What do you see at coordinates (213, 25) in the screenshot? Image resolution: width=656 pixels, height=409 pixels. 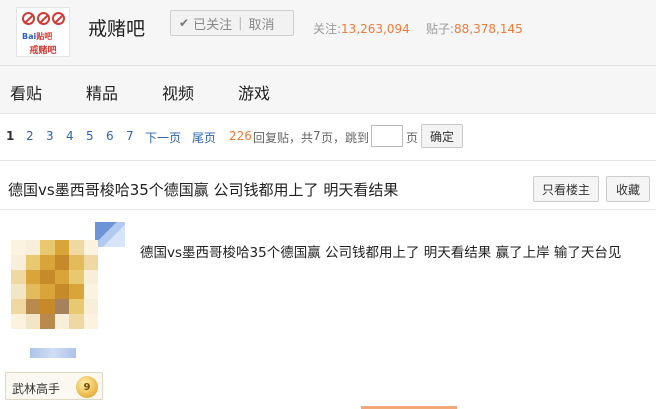 I see `followed-label: 已关注` at bounding box center [213, 25].